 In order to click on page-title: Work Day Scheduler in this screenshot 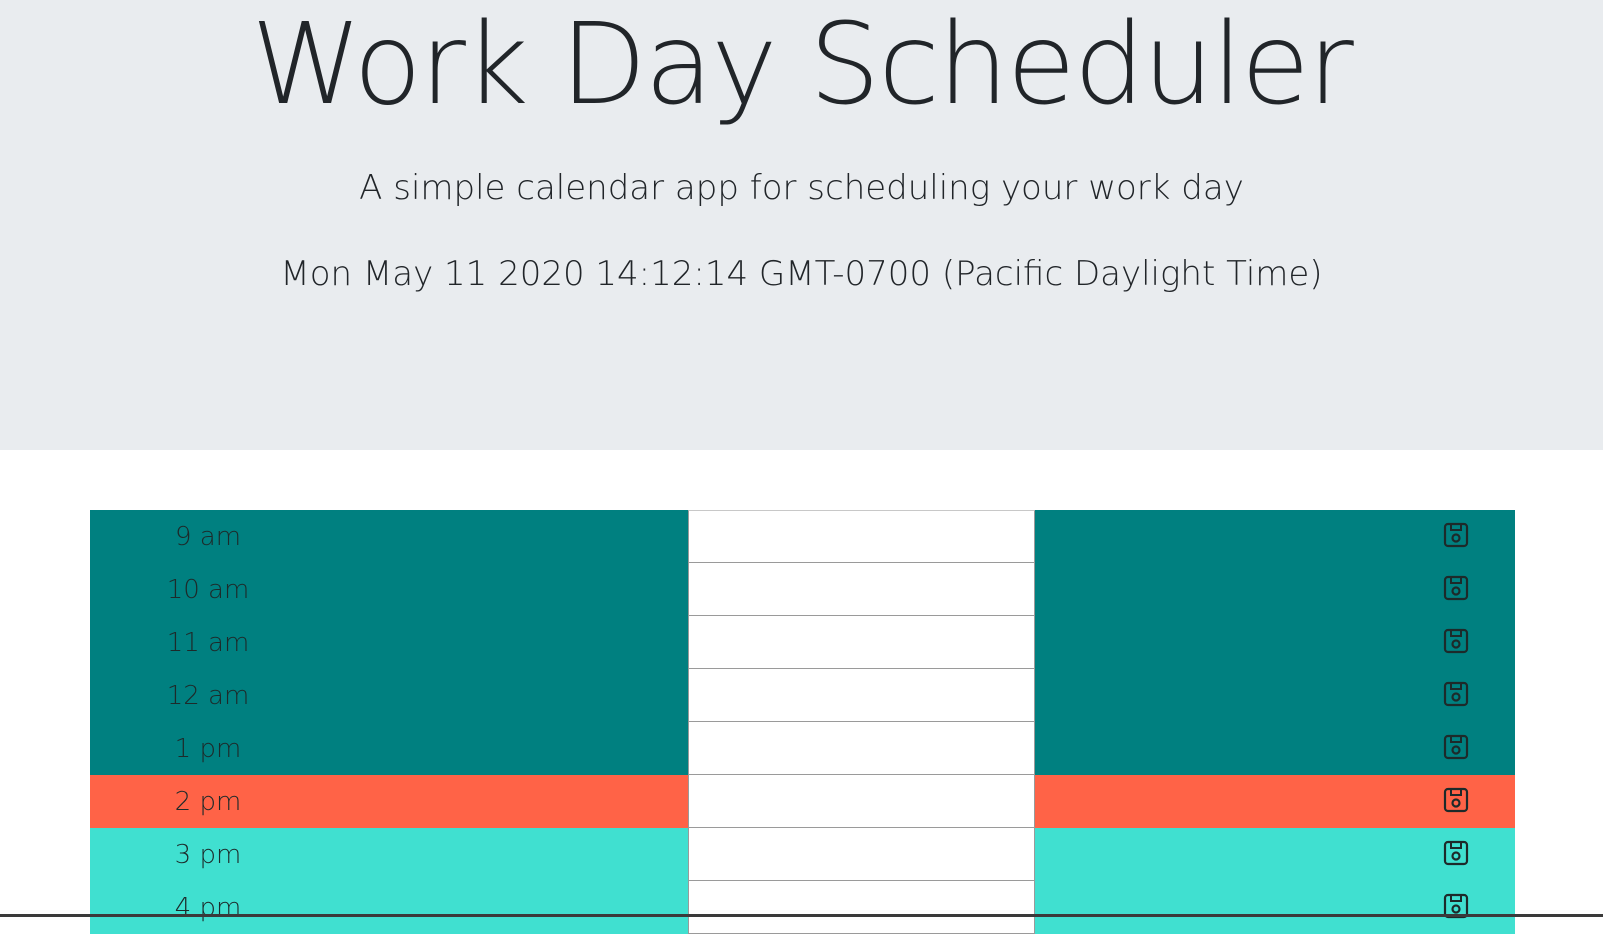, I will do `click(802, 65)`.